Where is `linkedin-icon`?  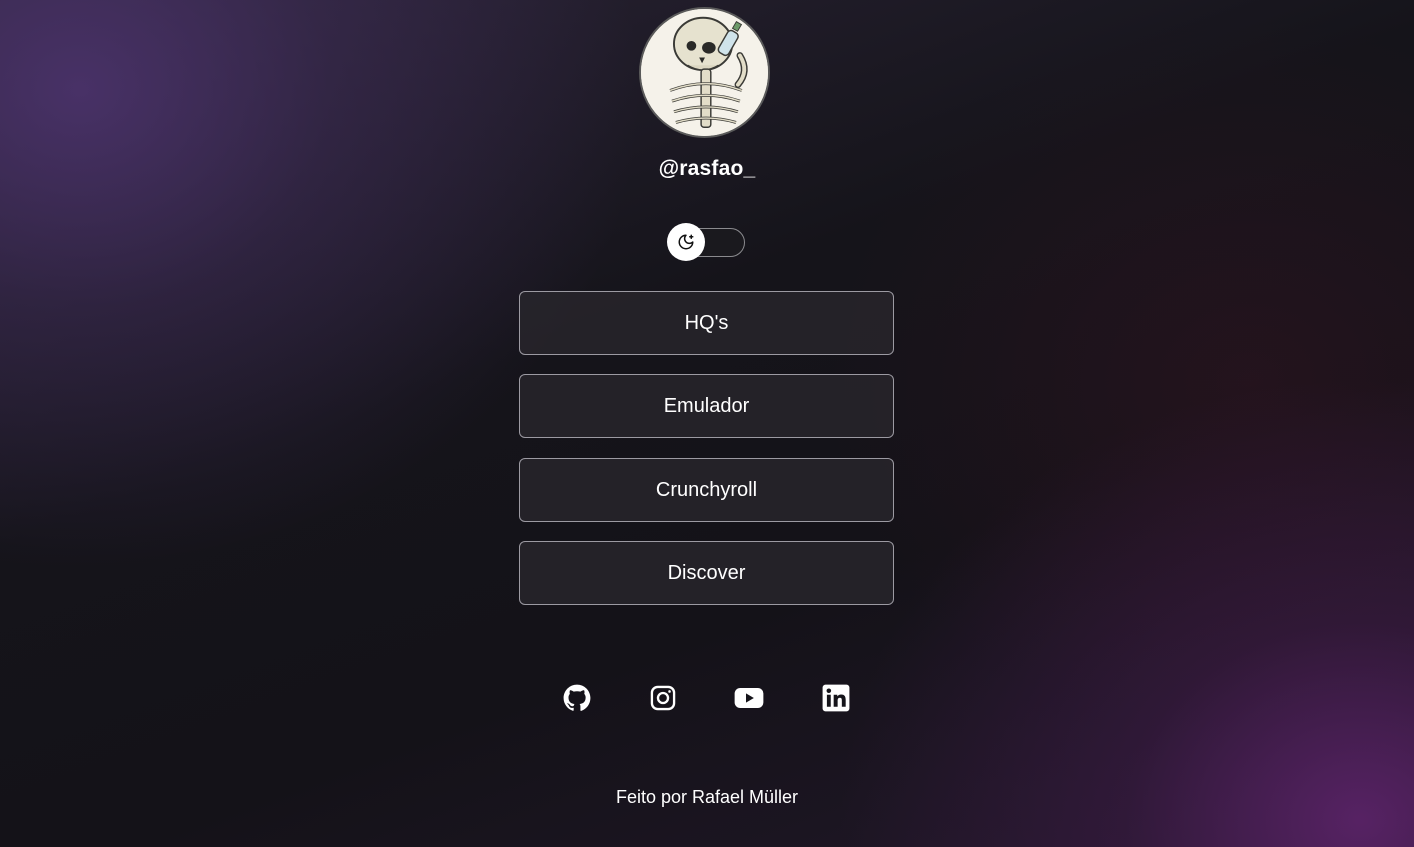 linkedin-icon is located at coordinates (836, 698).